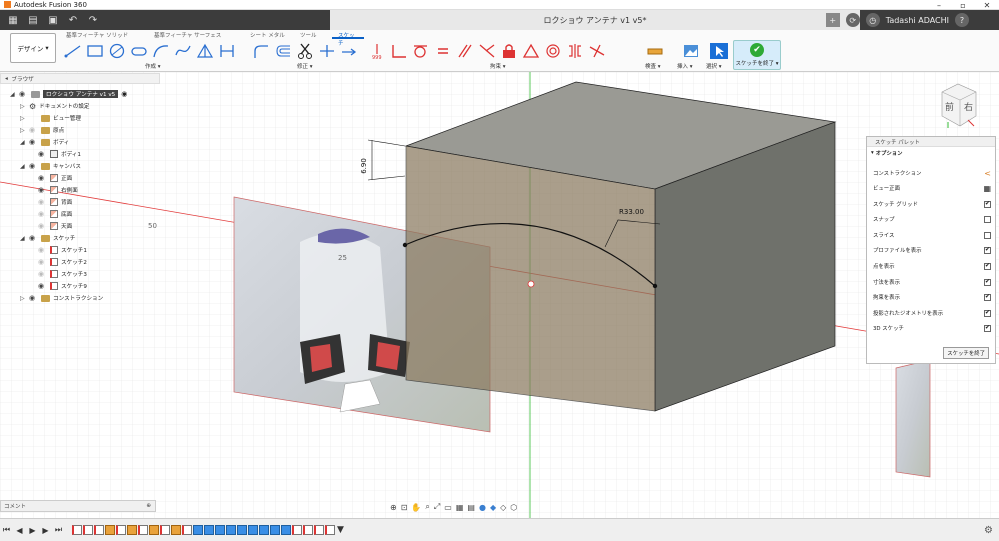  Describe the element at coordinates (932, 219) in the screenshot. I see `option-snap: スナップ` at that location.